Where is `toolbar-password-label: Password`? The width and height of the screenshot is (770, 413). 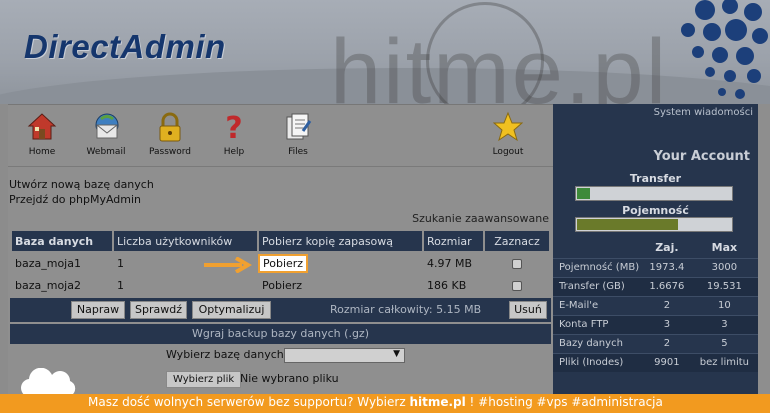 toolbar-password-label: Password is located at coordinates (170, 152).